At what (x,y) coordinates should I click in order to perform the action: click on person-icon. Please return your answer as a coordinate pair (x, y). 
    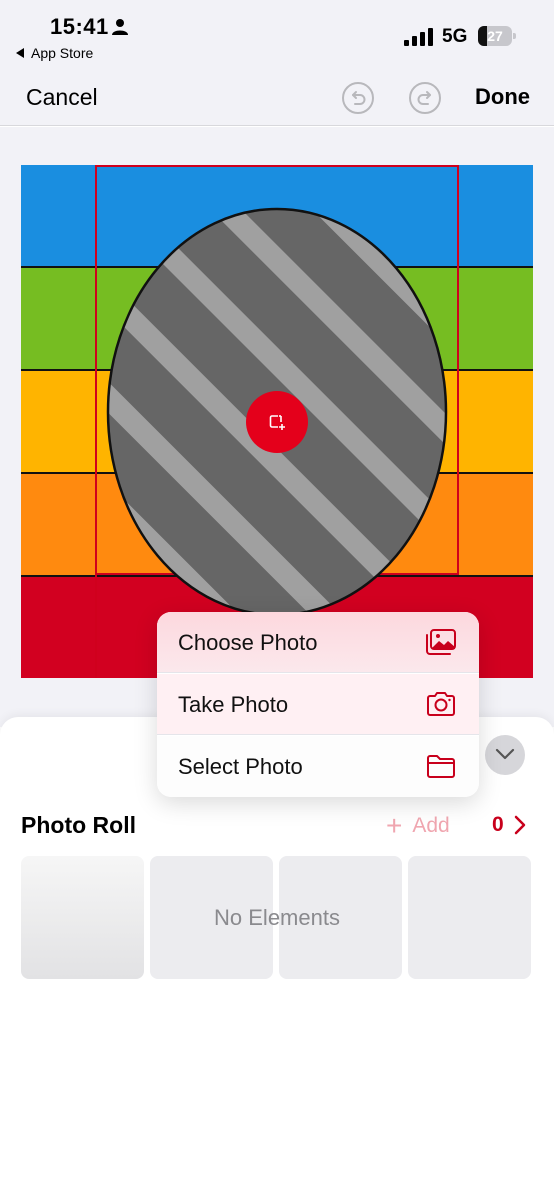
    Looking at the image, I should click on (120, 27).